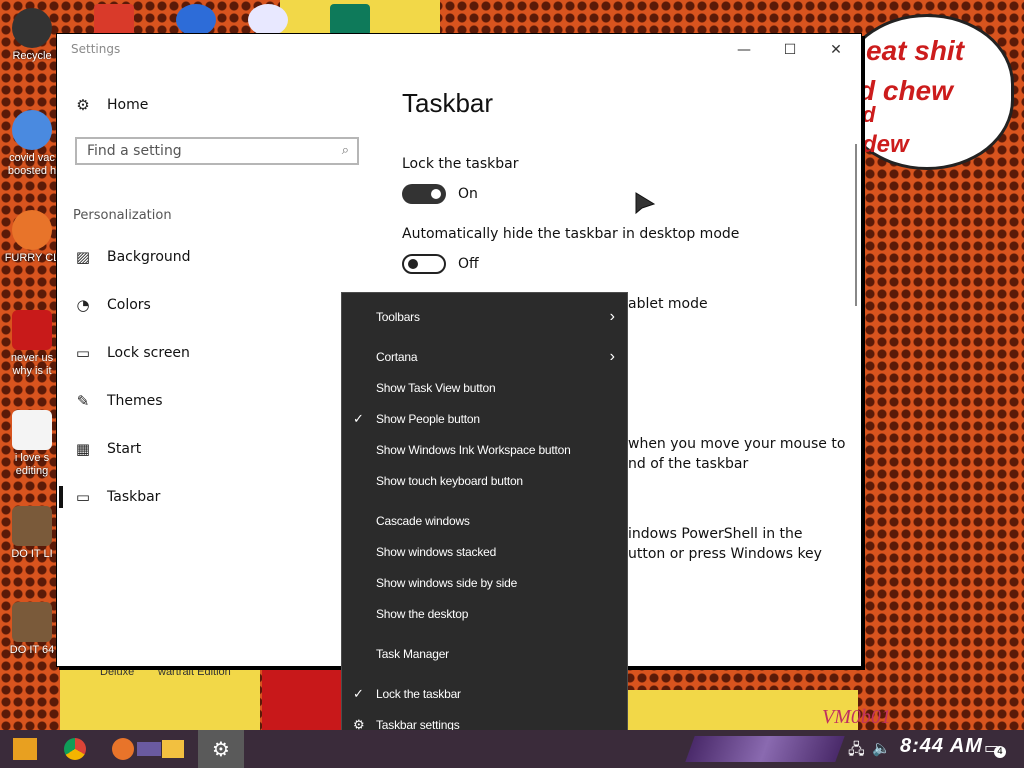 The width and height of the screenshot is (1024, 768). I want to click on taskbar-chrome, so click(75, 749).